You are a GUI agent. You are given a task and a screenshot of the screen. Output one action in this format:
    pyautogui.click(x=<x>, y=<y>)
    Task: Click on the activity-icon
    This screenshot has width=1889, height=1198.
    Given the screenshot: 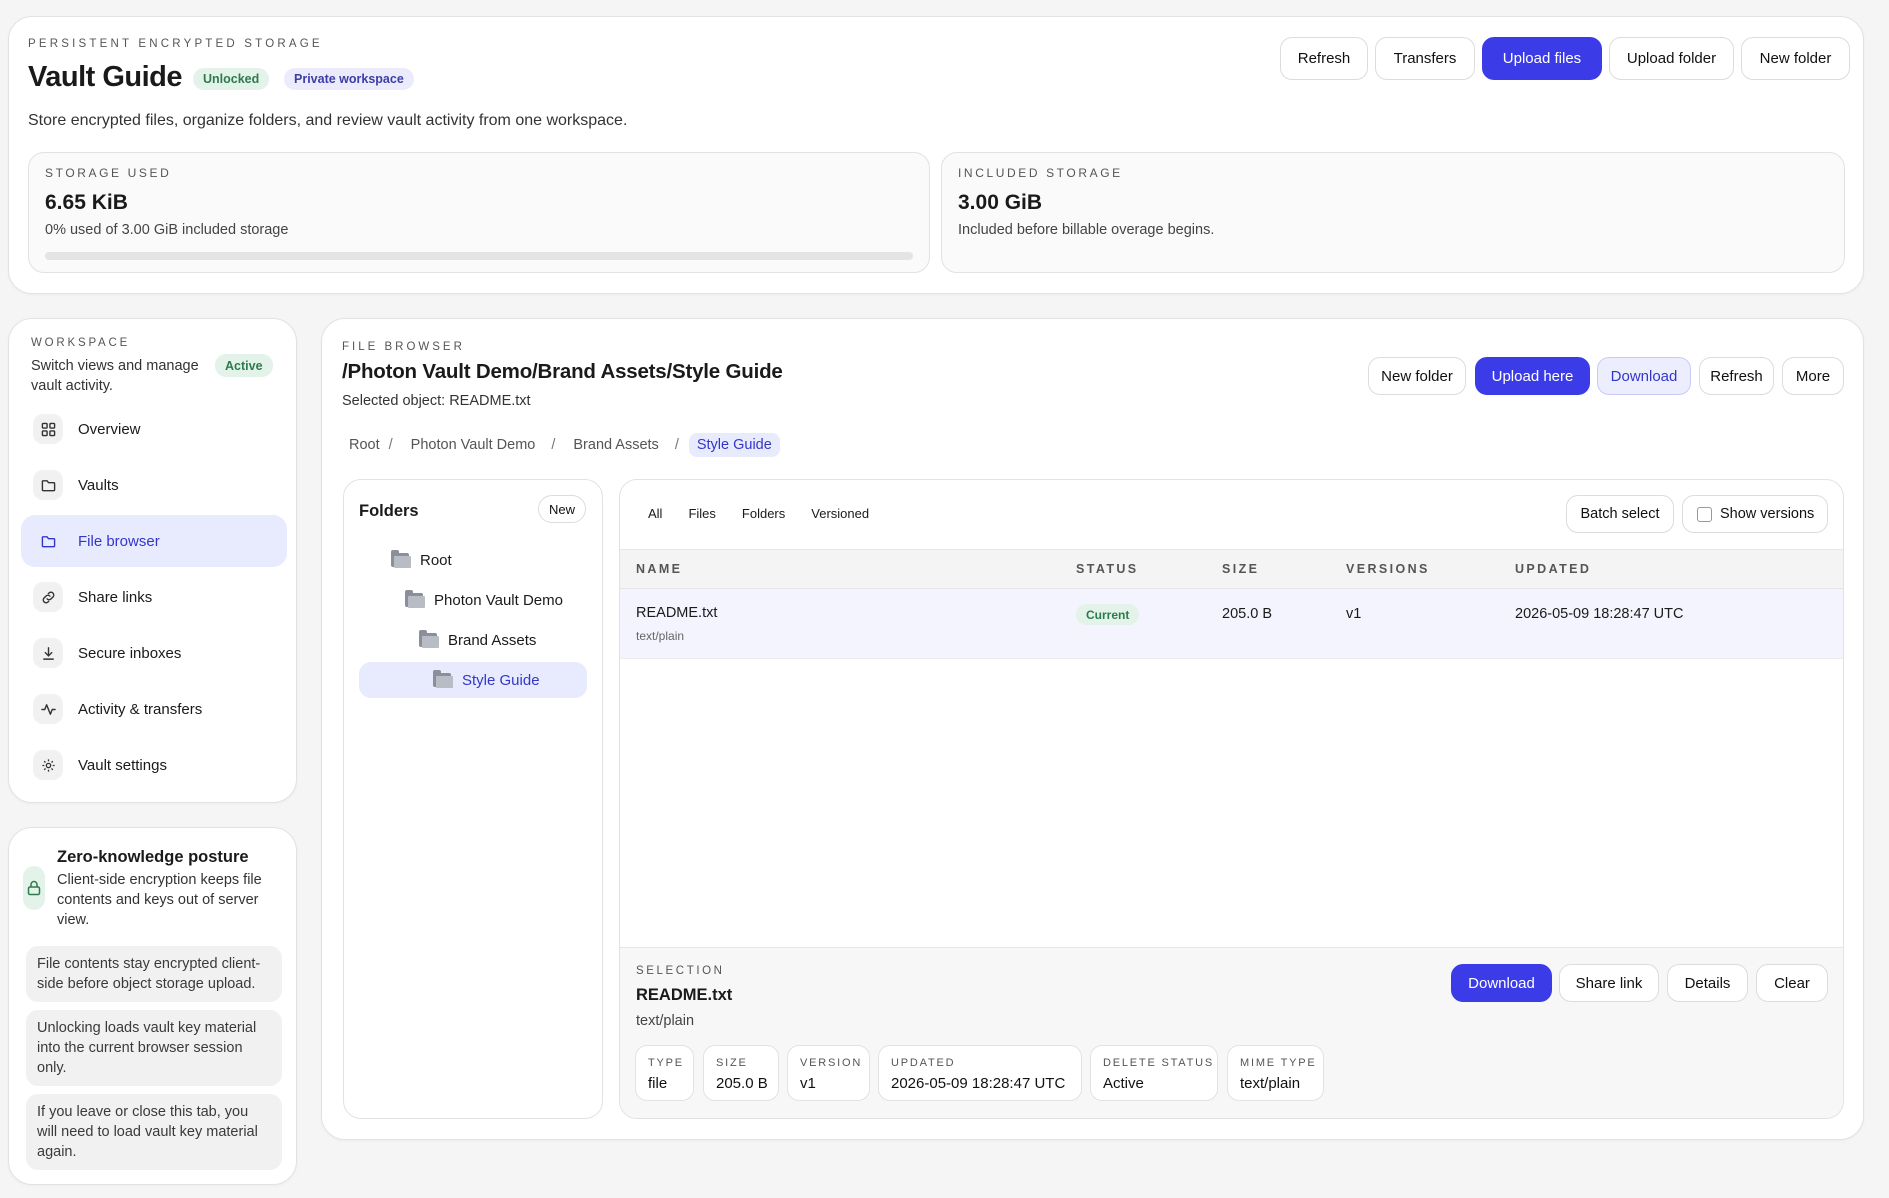 What is the action you would take?
    pyautogui.click(x=48, y=709)
    